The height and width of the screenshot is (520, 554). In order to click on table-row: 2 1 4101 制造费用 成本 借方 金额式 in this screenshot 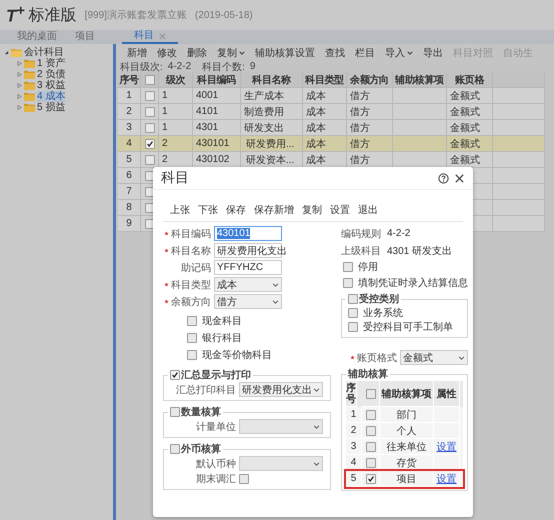, I will do `click(331, 112)`.